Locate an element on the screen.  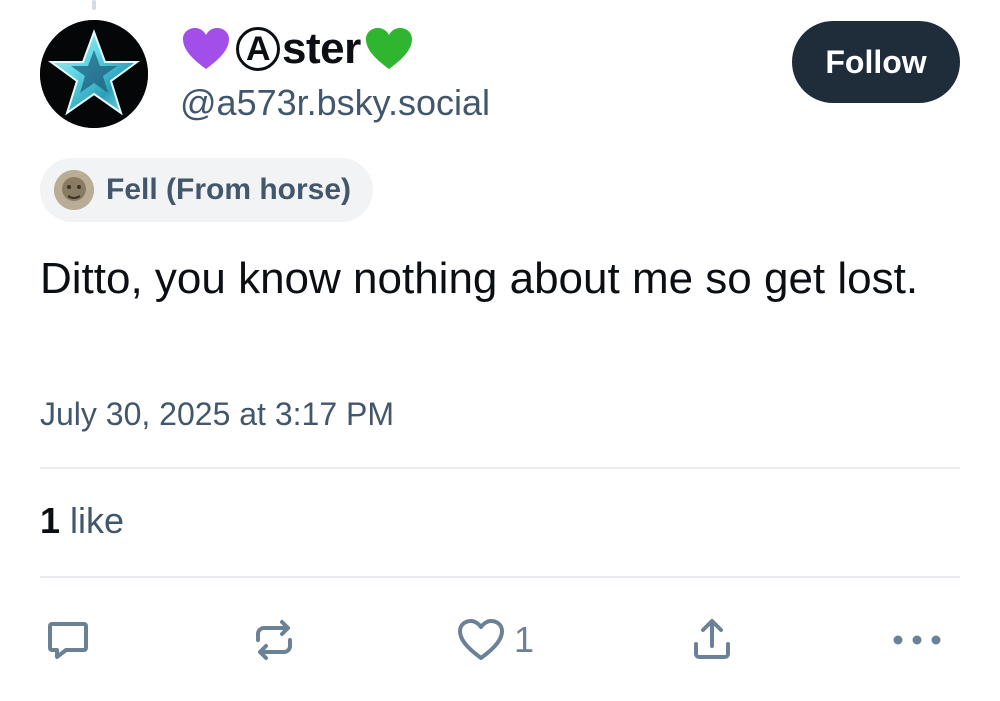
label-text: Fell (From horse) is located at coordinates (229, 189).